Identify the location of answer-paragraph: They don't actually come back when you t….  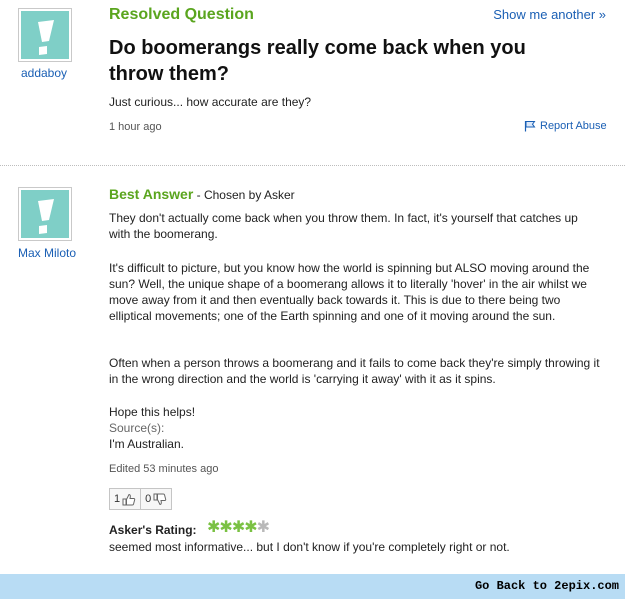
(343, 226).